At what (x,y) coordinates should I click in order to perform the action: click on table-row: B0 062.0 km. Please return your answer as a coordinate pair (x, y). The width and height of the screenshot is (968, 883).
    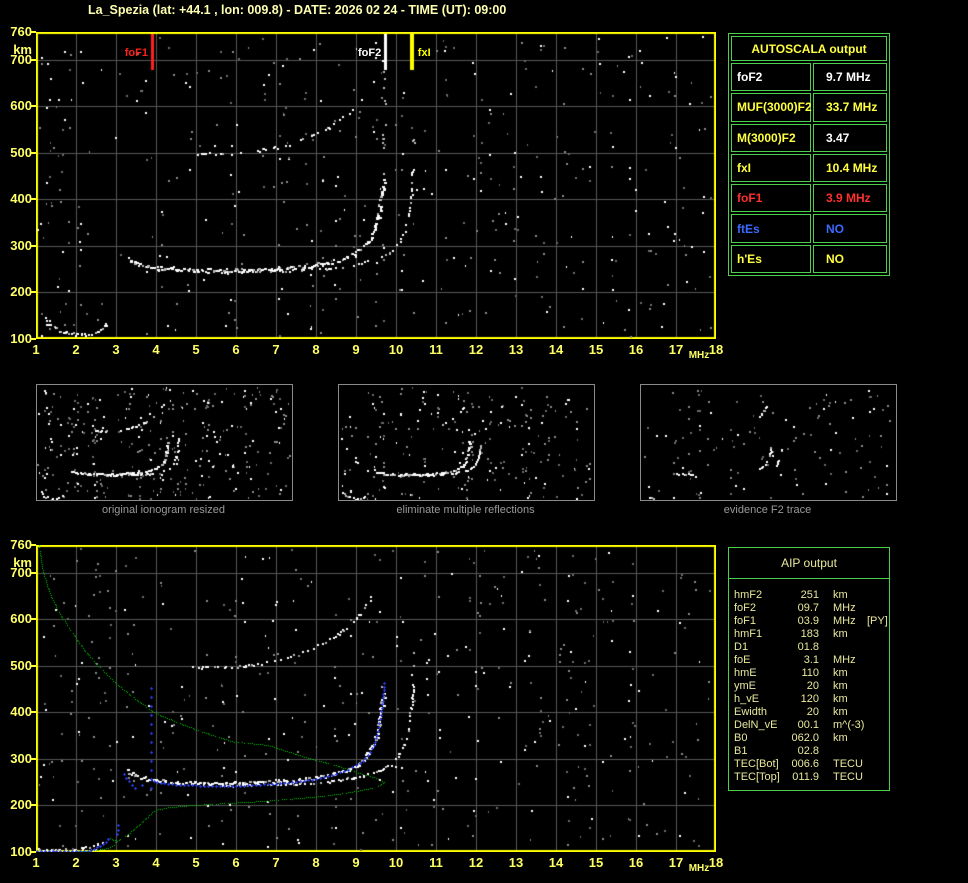
    Looking at the image, I should click on (811, 738).